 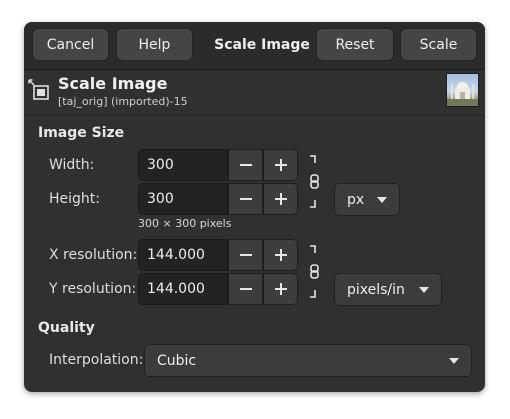 I want to click on height-input: 300, so click(x=183, y=199).